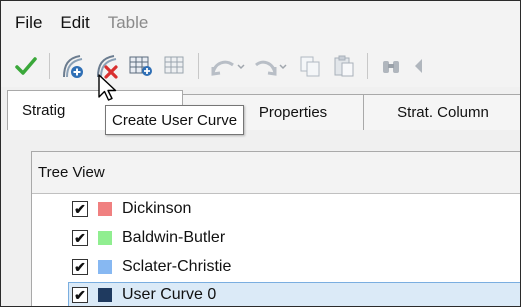  I want to click on menu-bar: File Edit Table, so click(260, 23).